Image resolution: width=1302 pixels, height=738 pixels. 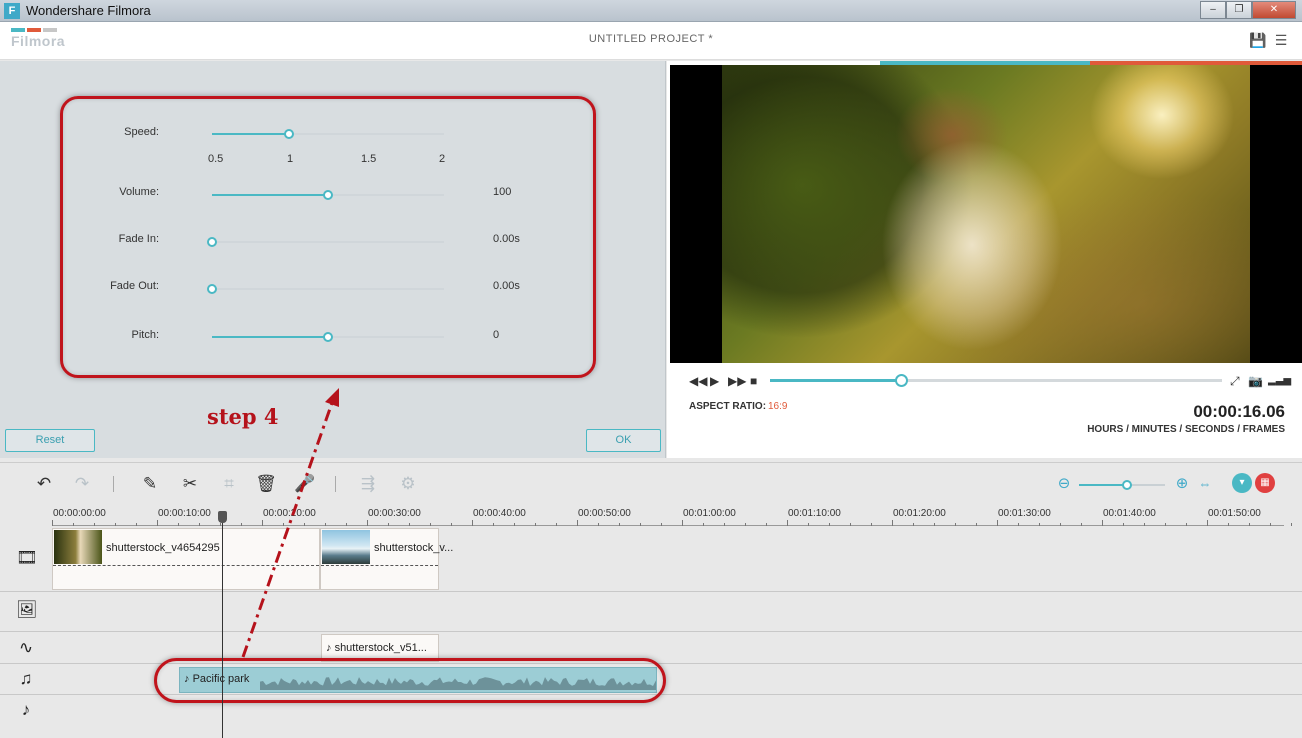 I want to click on timecode-display: 00:00:16.06, so click(x=1239, y=411).